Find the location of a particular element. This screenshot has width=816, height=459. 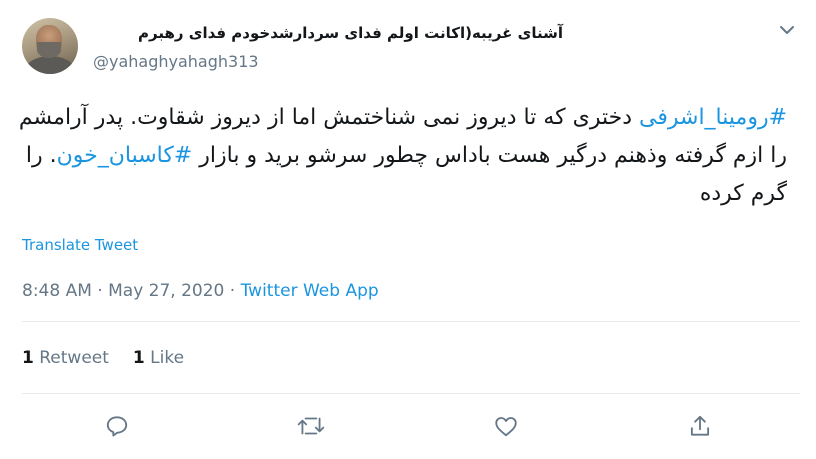

chevron-down-icon is located at coordinates (787, 30).